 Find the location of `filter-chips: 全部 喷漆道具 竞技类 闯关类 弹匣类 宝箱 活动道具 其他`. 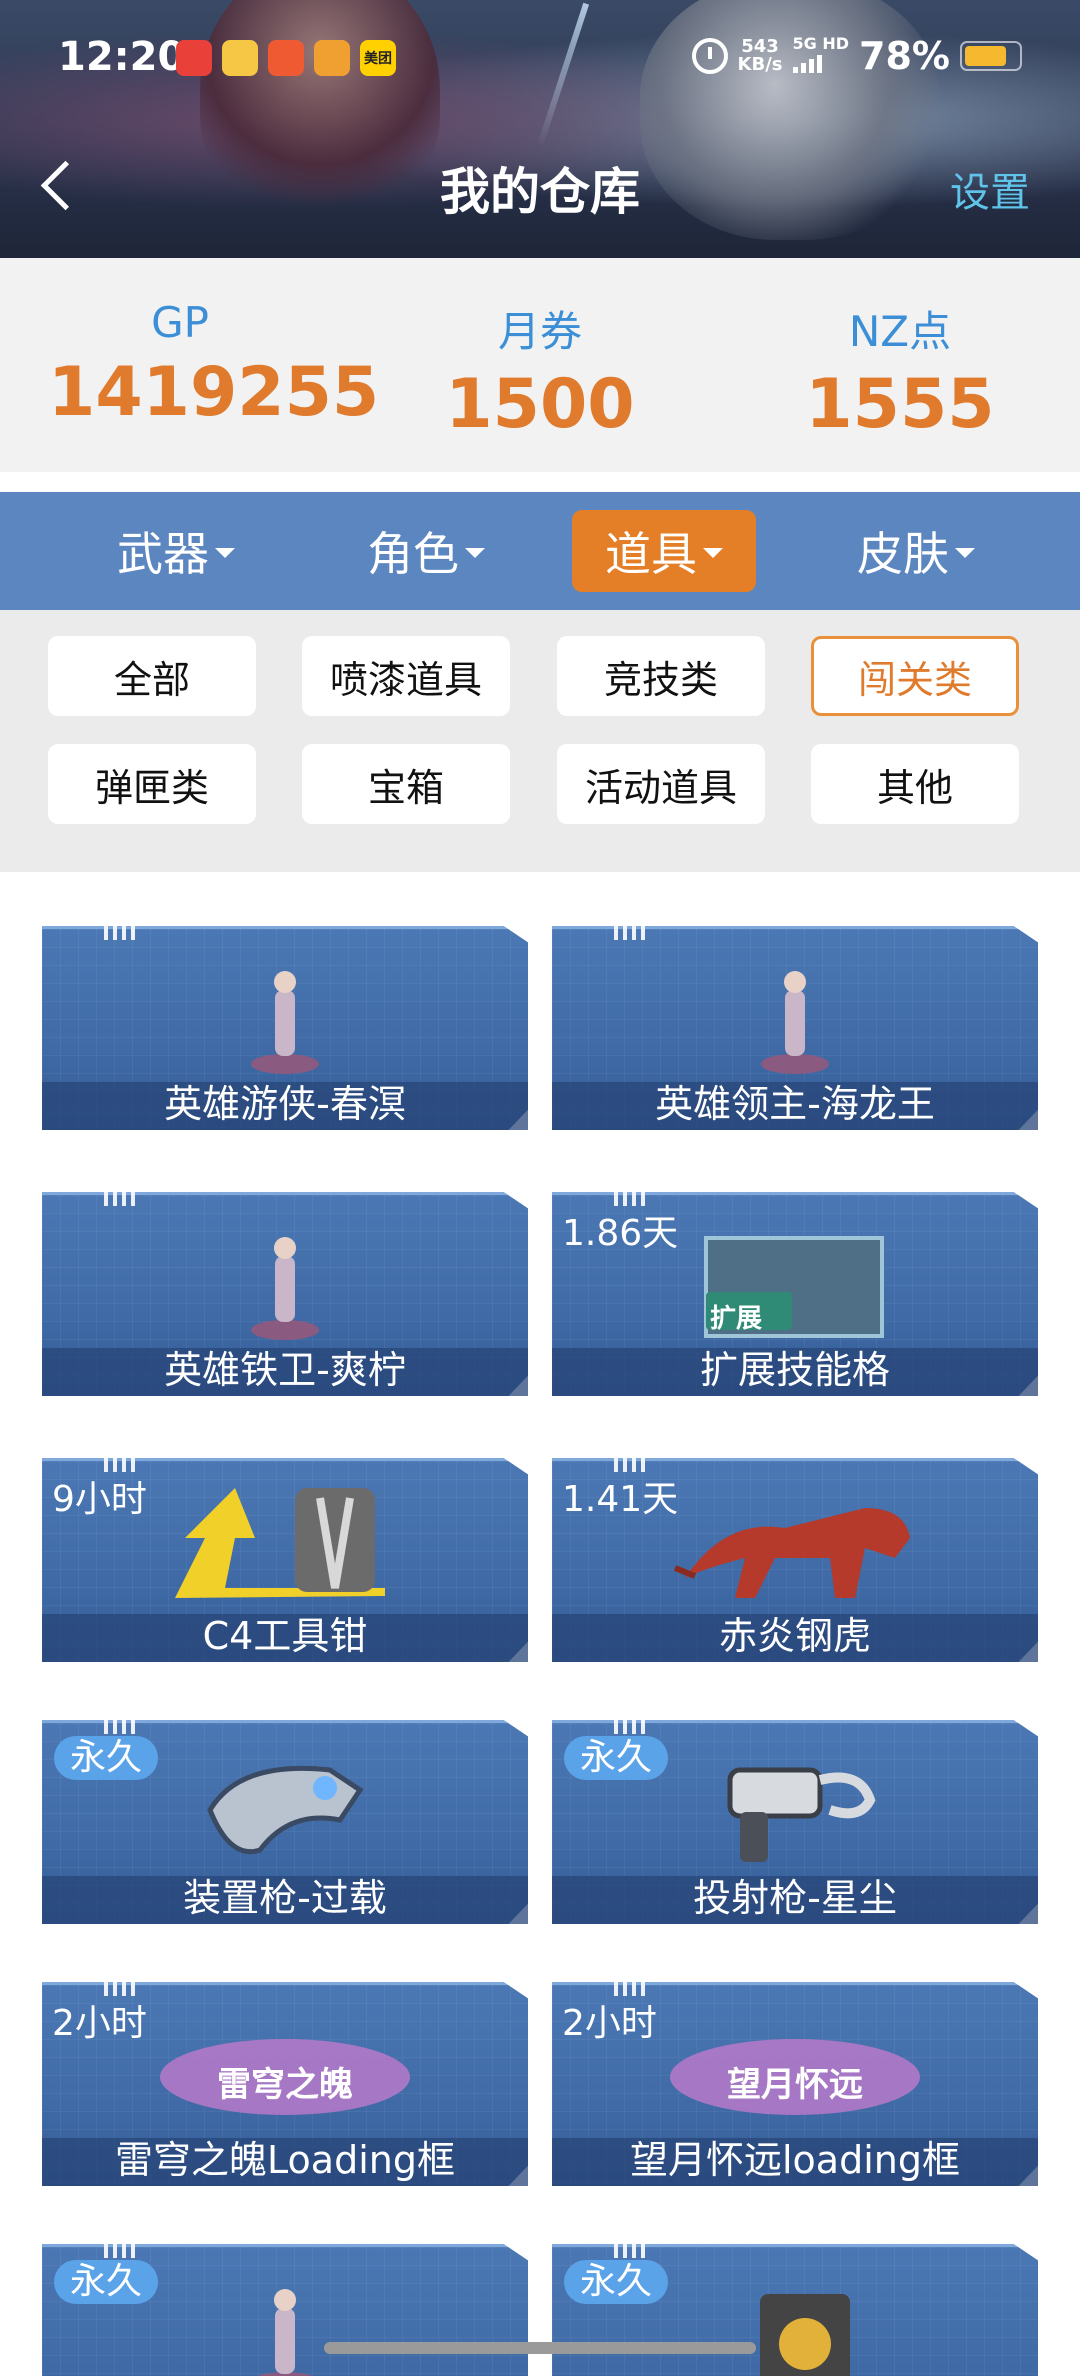

filter-chips: 全部 喷漆道具 竞技类 闯关类 弹匣类 宝箱 活动道具 其他 is located at coordinates (540, 741).